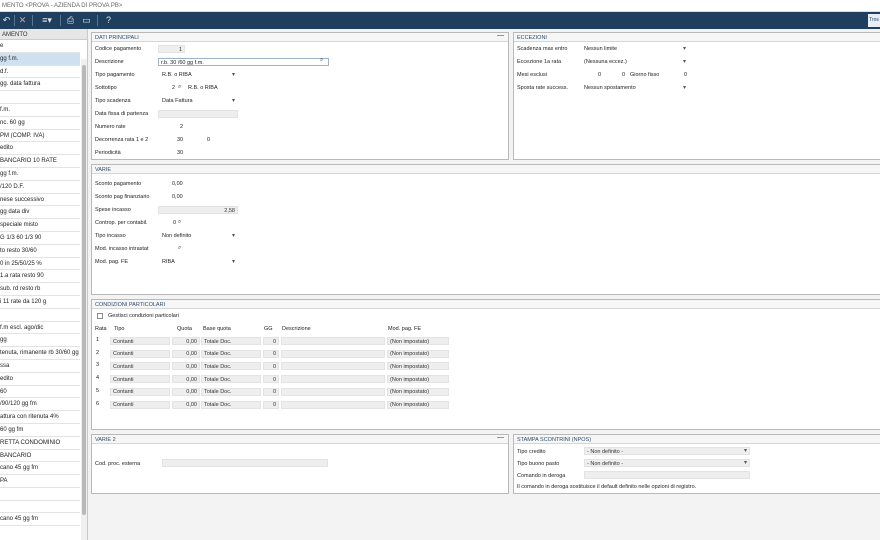 The height and width of the screenshot is (540, 880). Describe the element at coordinates (22, 20) in the screenshot. I see `delete-icon: ✕` at that location.